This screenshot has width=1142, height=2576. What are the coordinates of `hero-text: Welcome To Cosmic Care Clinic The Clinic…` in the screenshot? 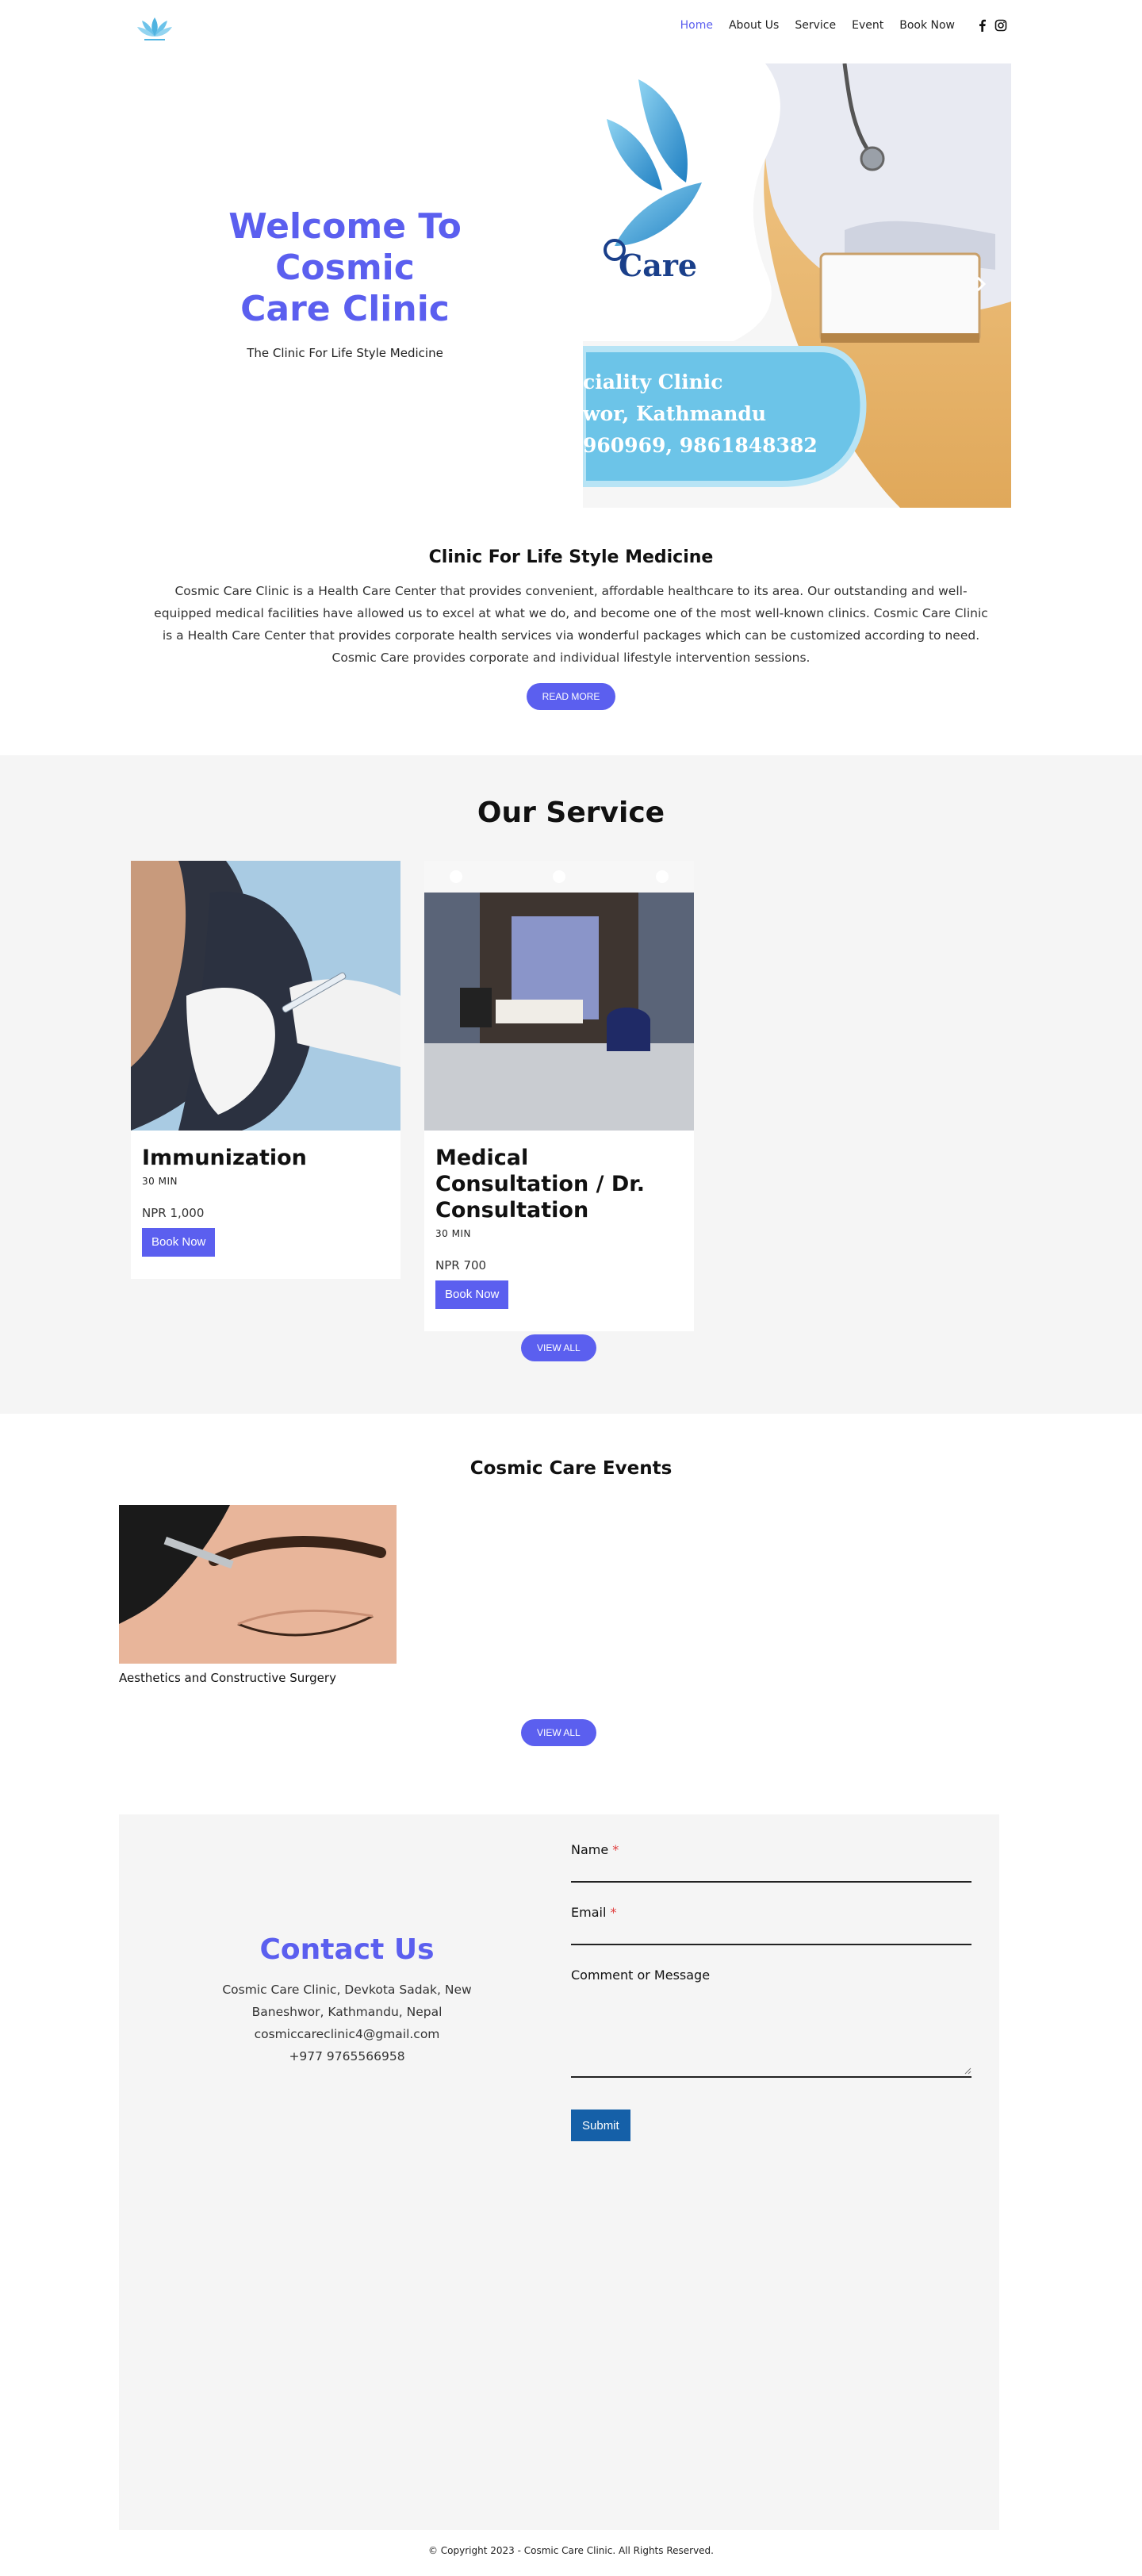 It's located at (345, 283).